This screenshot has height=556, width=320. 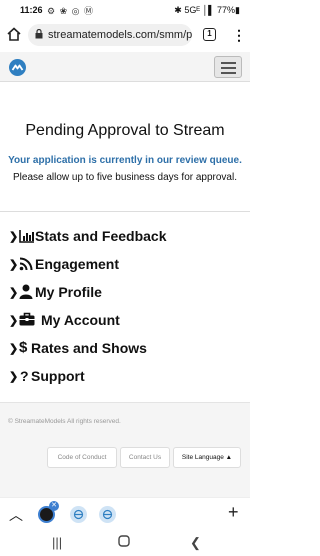 What do you see at coordinates (120, 35) in the screenshot?
I see `url-text: streamatemodels.com/smm/pe` at bounding box center [120, 35].